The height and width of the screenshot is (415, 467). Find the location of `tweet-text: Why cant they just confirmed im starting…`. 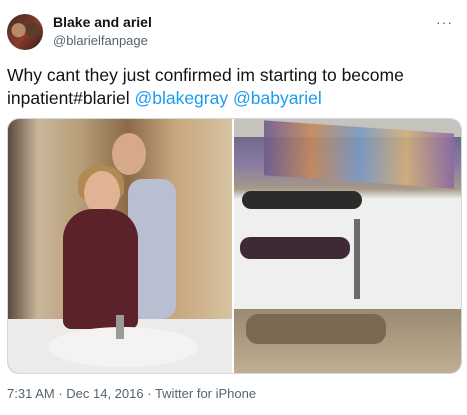

tweet-text: Why cant they just confirmed im starting… is located at coordinates (232, 87).